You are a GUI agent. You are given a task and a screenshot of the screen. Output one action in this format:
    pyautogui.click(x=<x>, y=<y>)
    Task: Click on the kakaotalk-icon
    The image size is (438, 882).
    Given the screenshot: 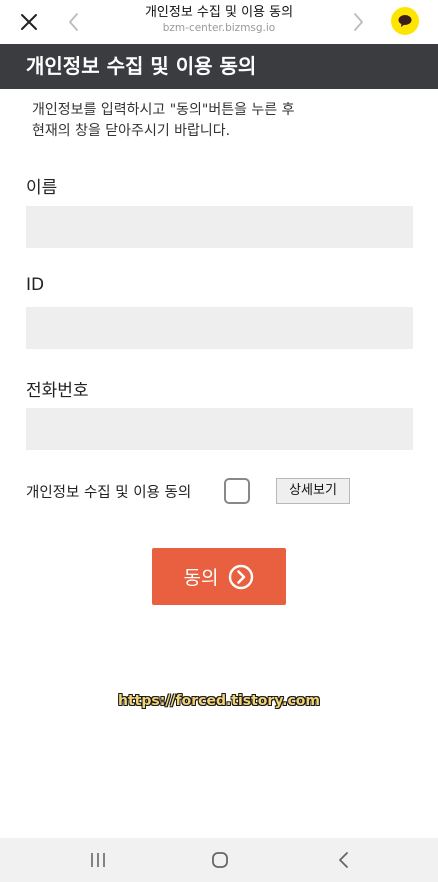 What is the action you would take?
    pyautogui.click(x=405, y=21)
    